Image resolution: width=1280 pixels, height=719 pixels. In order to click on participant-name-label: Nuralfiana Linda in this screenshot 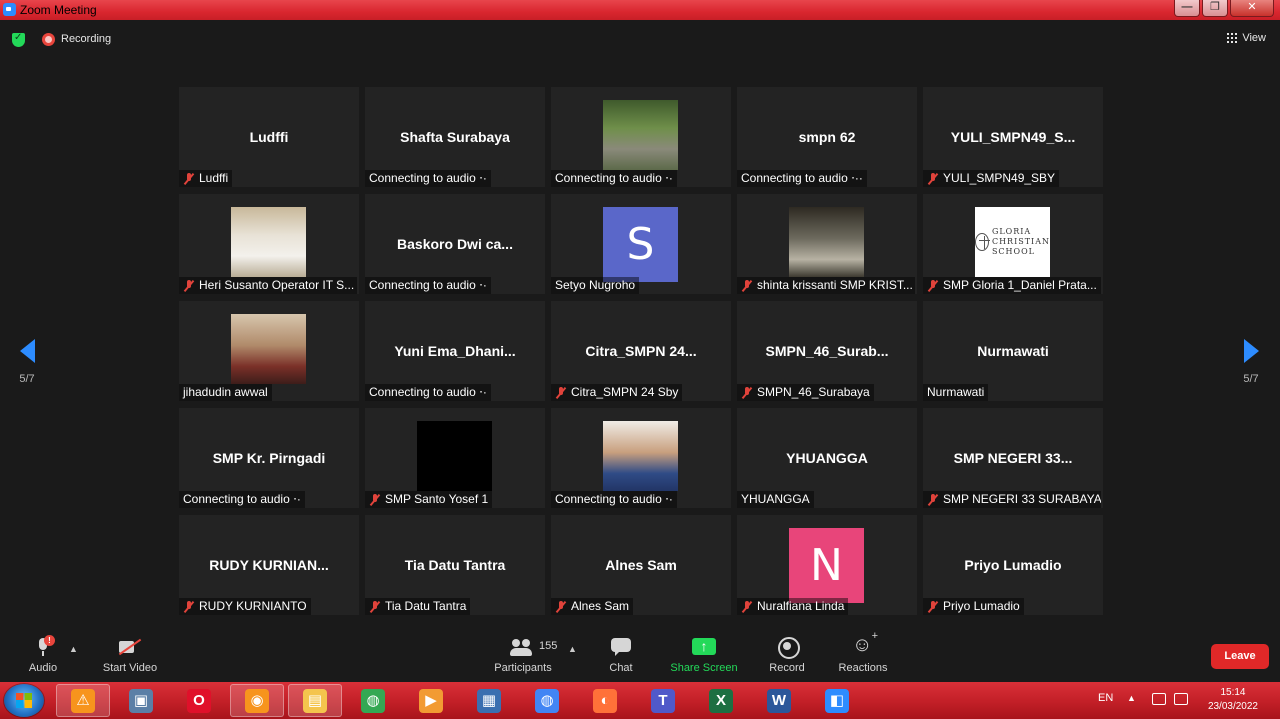, I will do `click(793, 606)`.